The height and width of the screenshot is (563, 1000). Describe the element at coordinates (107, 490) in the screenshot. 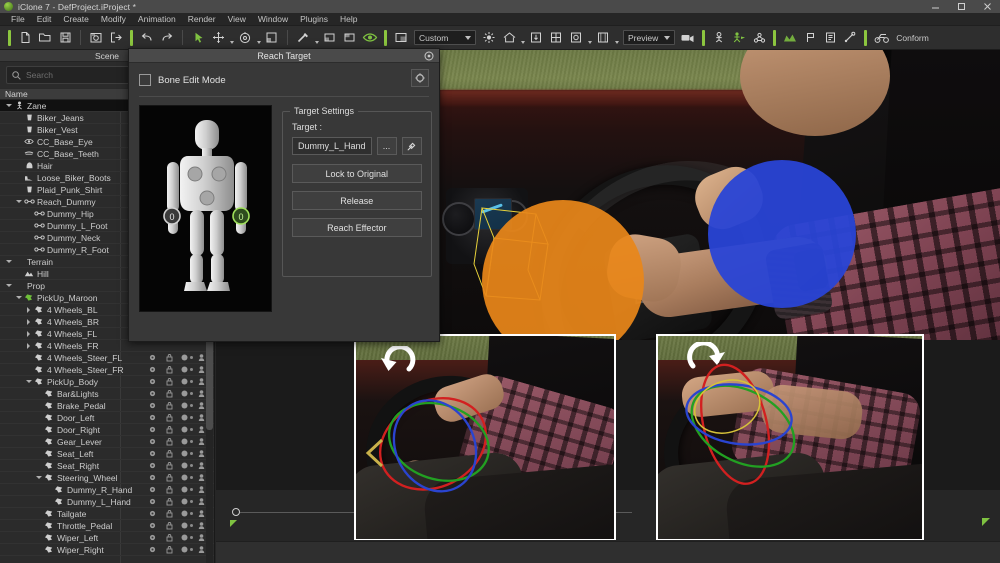

I see `tree-item-dummy-r-hand: Dummy_R_Hand` at that location.